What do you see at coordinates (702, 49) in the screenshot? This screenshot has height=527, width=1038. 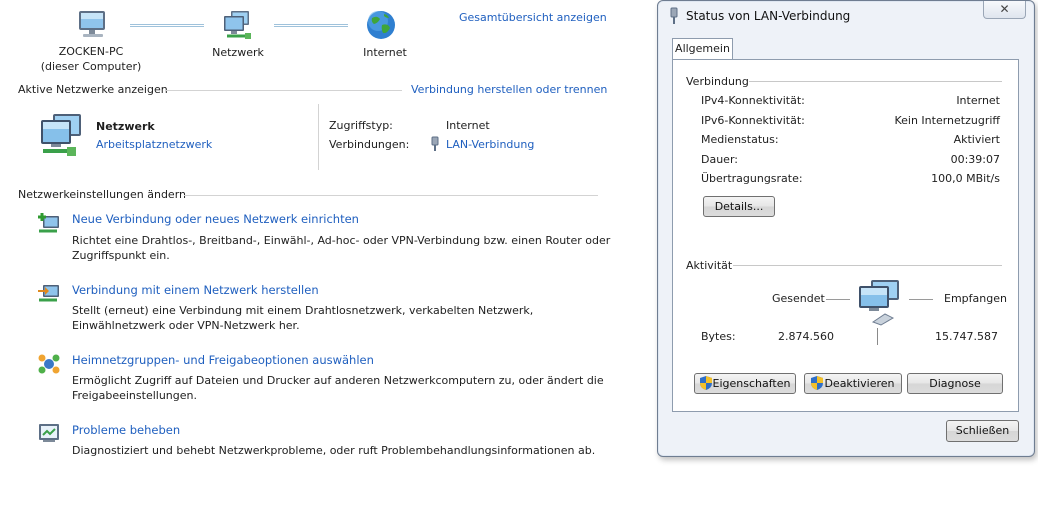 I see `tab-general: Allgemein` at bounding box center [702, 49].